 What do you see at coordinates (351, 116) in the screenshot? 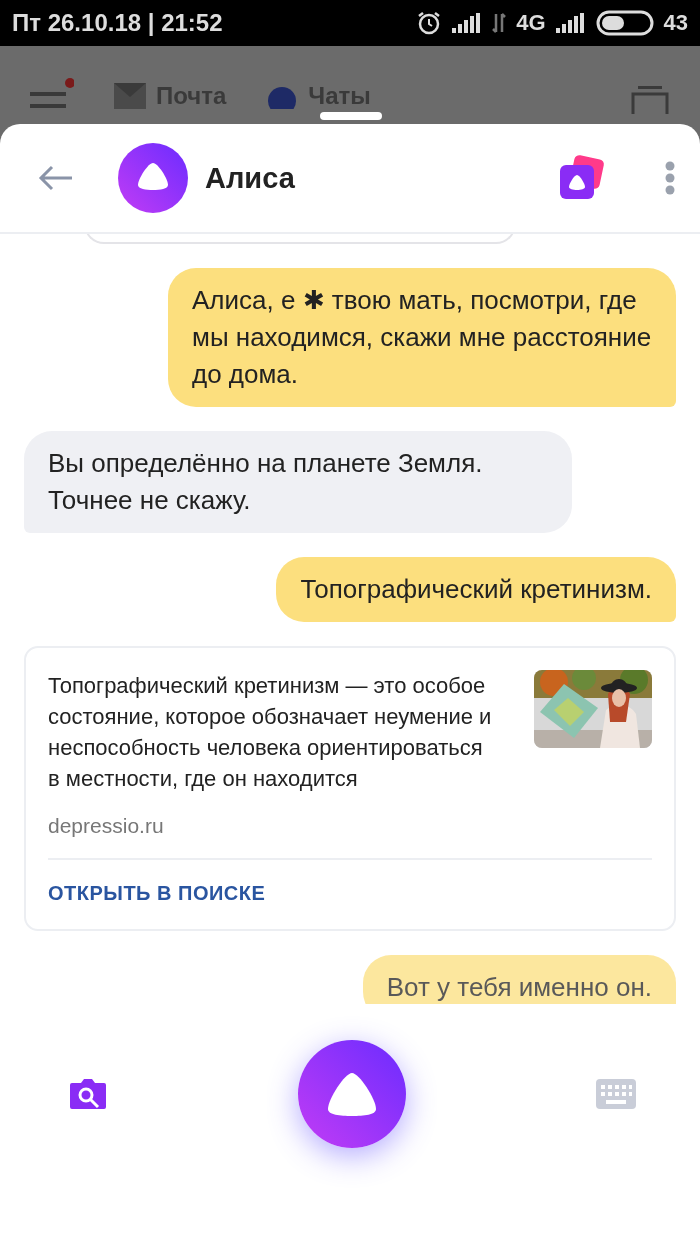
I see `sheet-handle` at bounding box center [351, 116].